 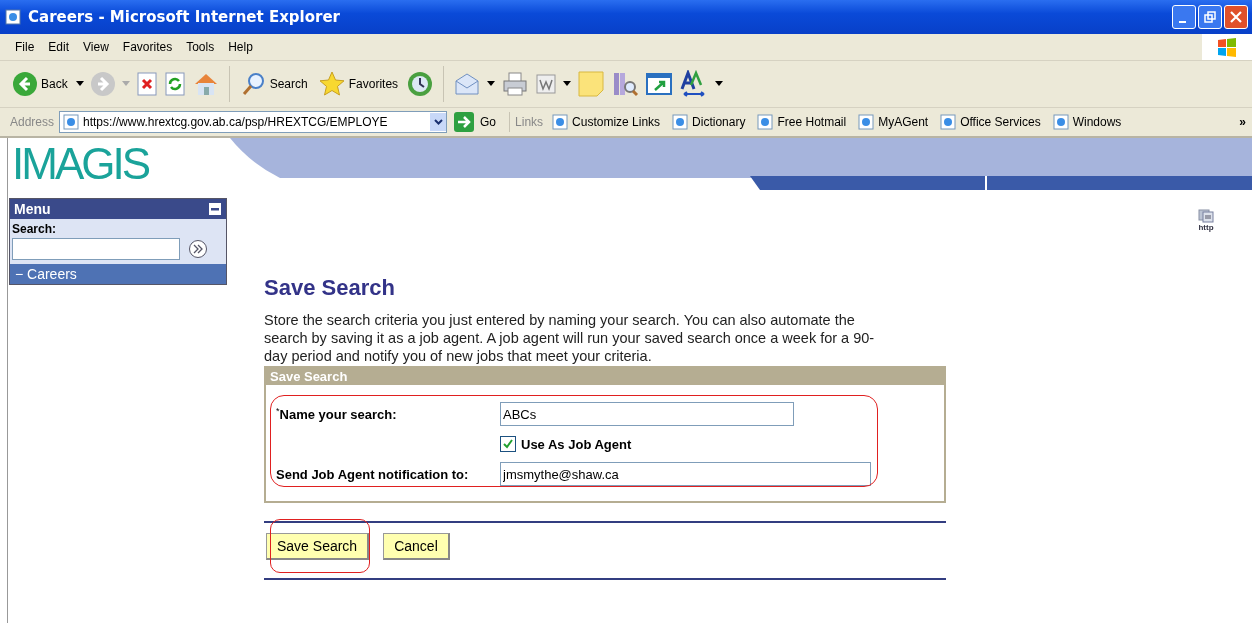 What do you see at coordinates (478, 122) in the screenshot?
I see `go-button: Go` at bounding box center [478, 122].